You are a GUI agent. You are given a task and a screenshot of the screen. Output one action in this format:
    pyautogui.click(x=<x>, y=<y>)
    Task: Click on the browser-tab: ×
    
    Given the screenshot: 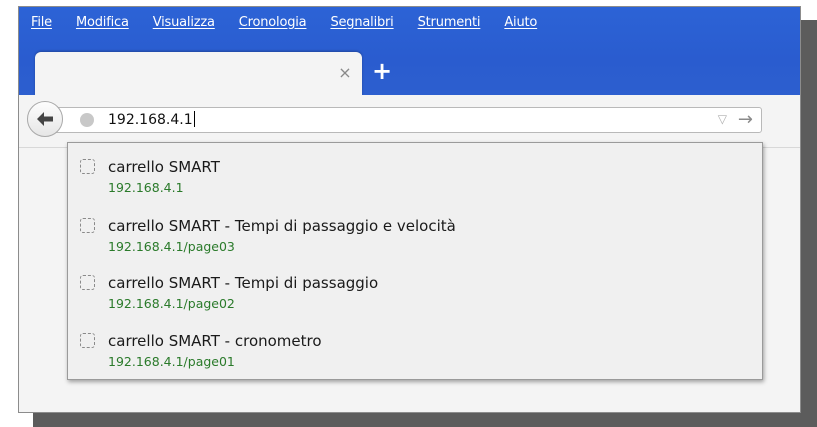 What is the action you would take?
    pyautogui.click(x=198, y=74)
    